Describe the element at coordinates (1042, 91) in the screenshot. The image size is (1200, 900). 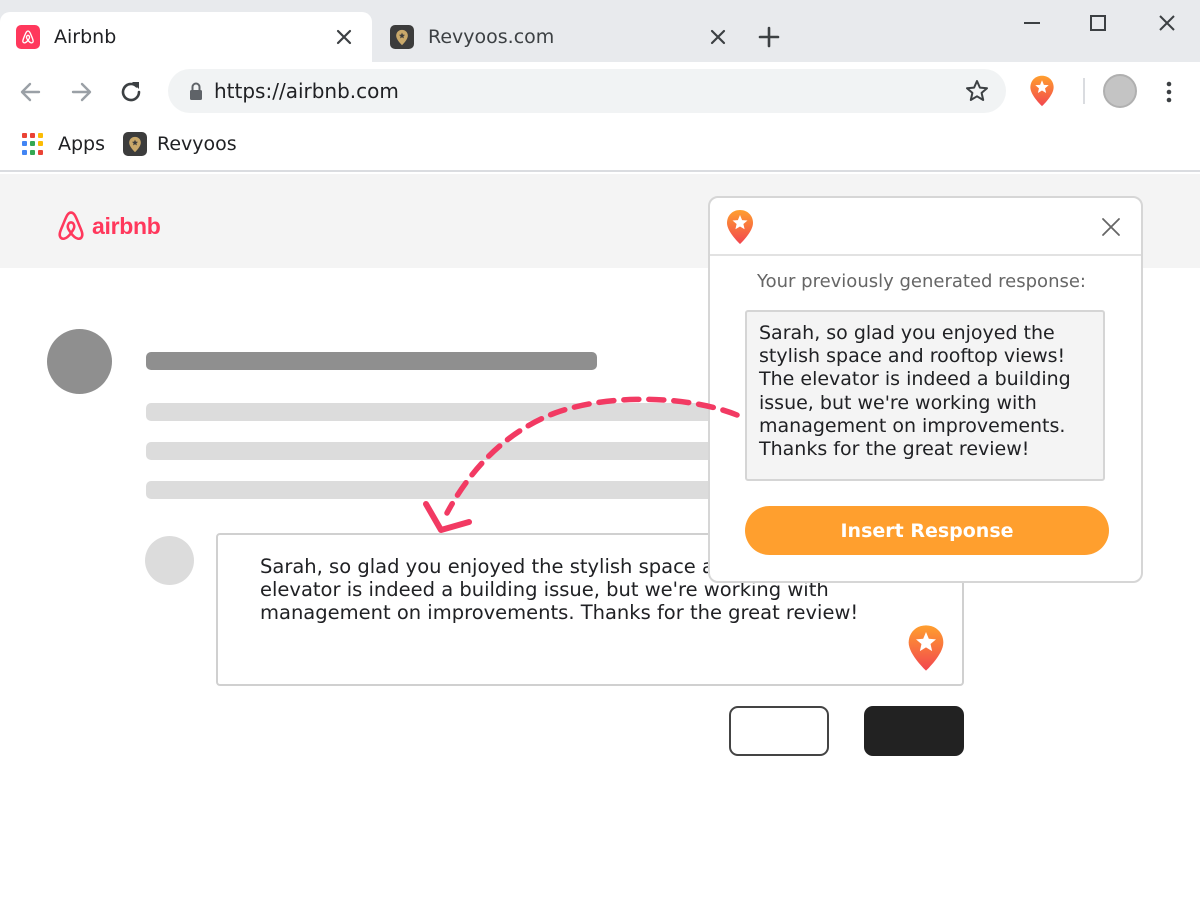
I see `revyoos-extension-icon` at that location.